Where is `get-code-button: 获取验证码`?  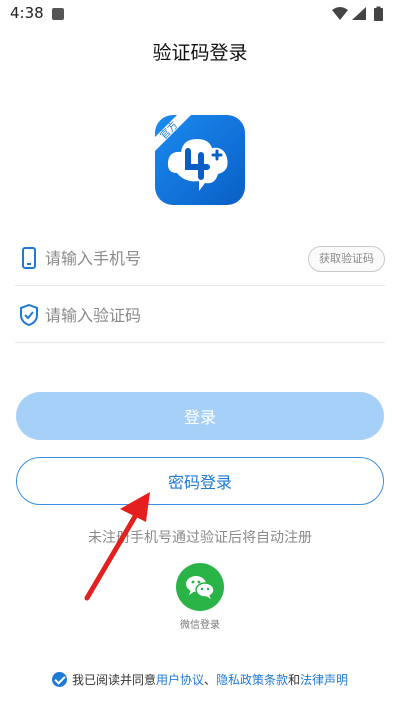
get-code-button: 获取验证码 is located at coordinates (346, 259).